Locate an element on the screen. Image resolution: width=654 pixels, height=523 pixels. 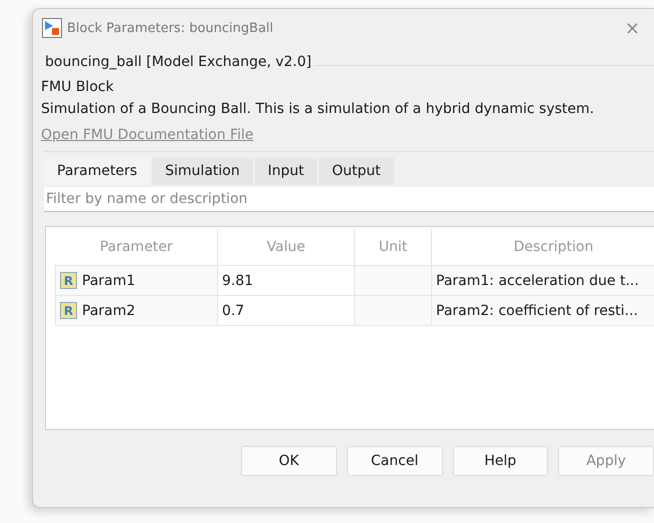
filter-field: Filter by name or description is located at coordinates (349, 199).